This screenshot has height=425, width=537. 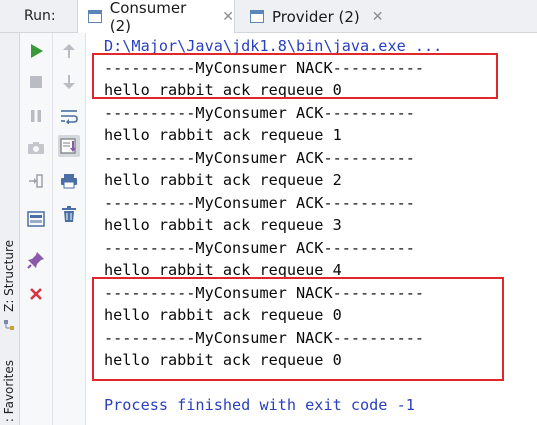 I want to click on tab-provider-label: Provider (2), so click(x=316, y=16).